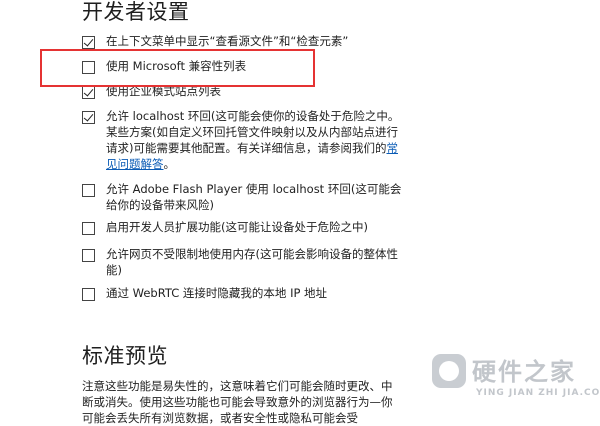 This screenshot has width=600, height=426. What do you see at coordinates (125, 356) in the screenshot?
I see `standard-preview-title: 标准预览` at bounding box center [125, 356].